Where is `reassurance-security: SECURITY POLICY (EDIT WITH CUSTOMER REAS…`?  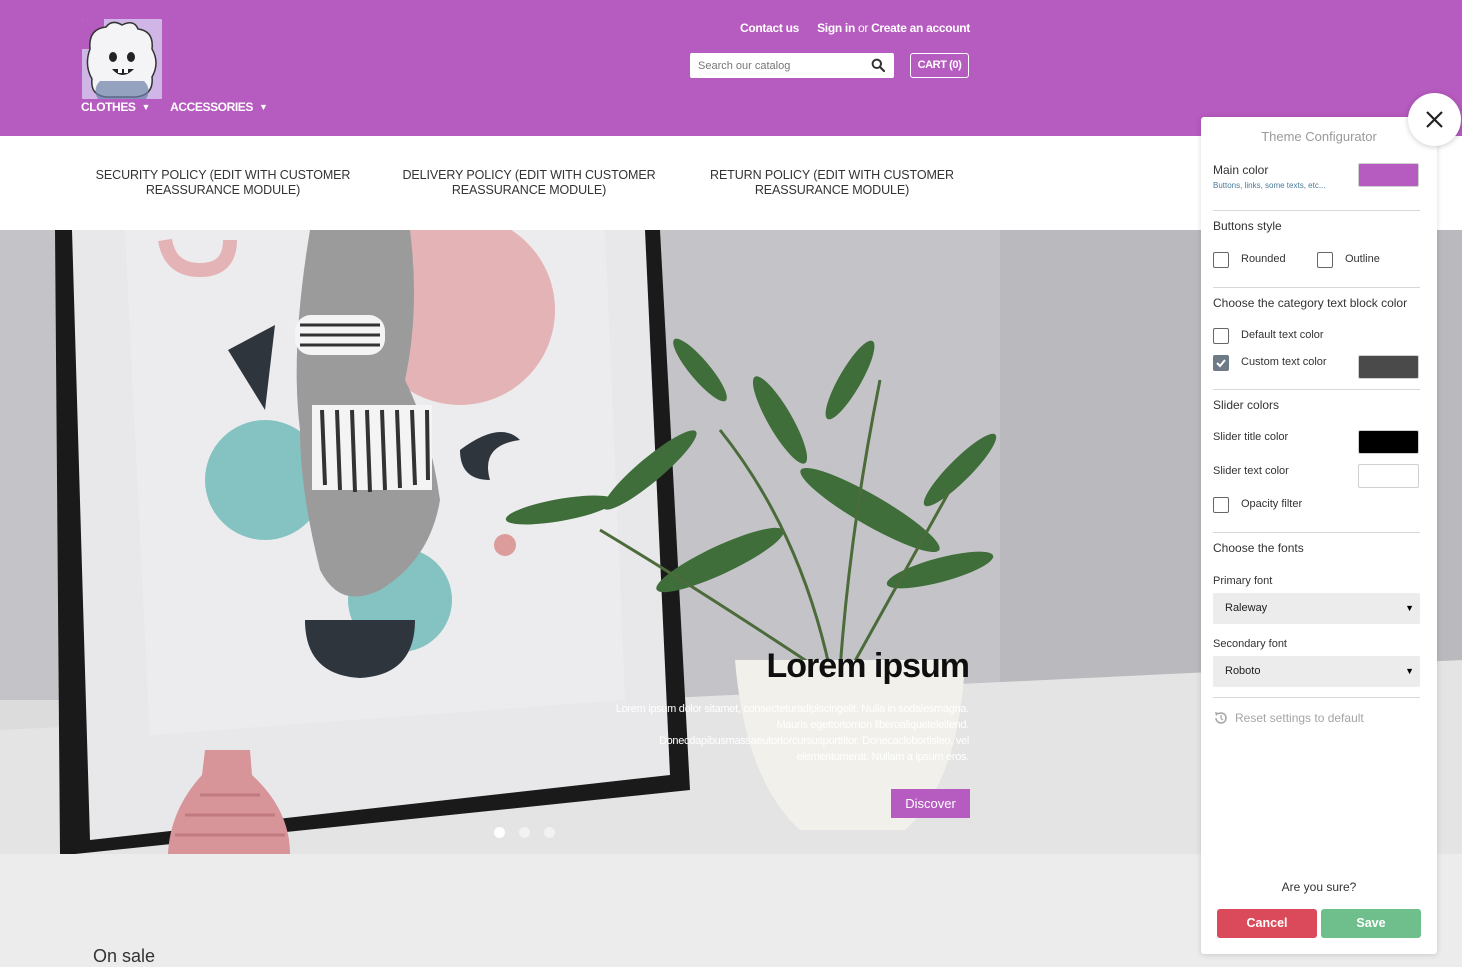
reassurance-security: SECURITY POLICY (EDIT WITH CUSTOMER REAS… is located at coordinates (223, 183).